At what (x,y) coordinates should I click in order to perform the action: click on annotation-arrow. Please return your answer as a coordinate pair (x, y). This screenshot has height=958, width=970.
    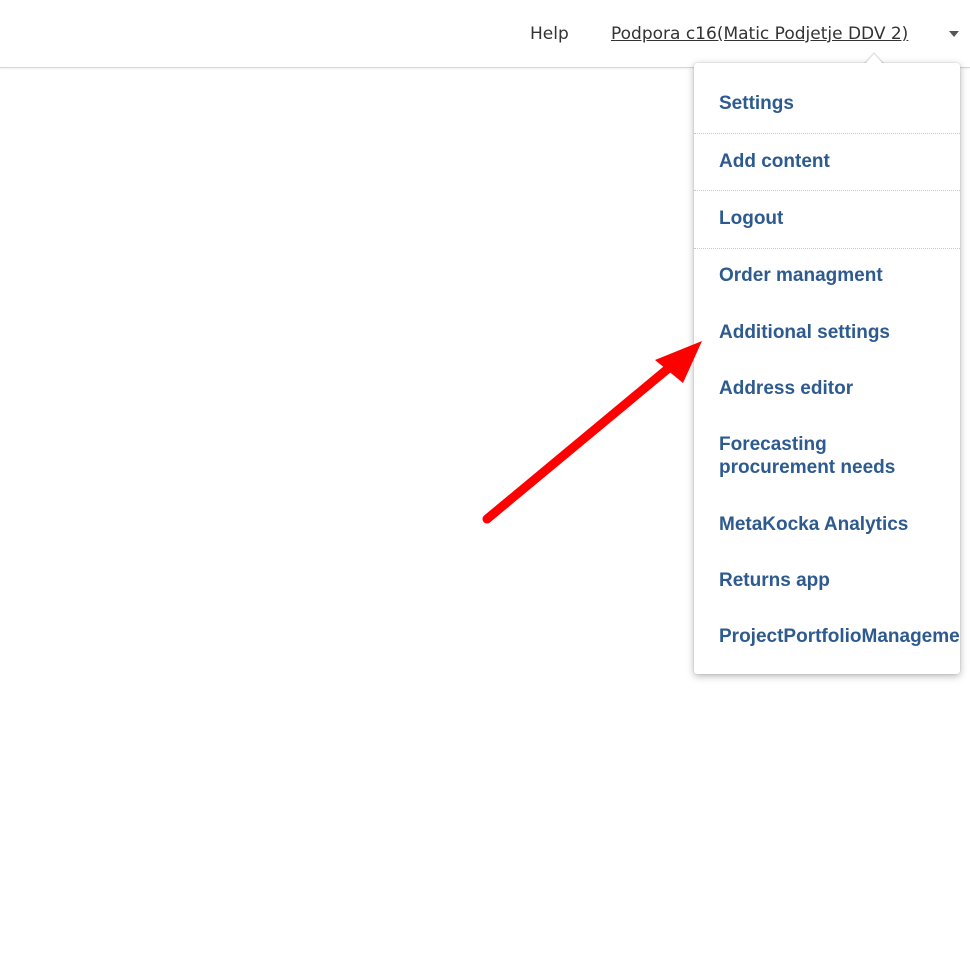
    Looking at the image, I should click on (592, 432).